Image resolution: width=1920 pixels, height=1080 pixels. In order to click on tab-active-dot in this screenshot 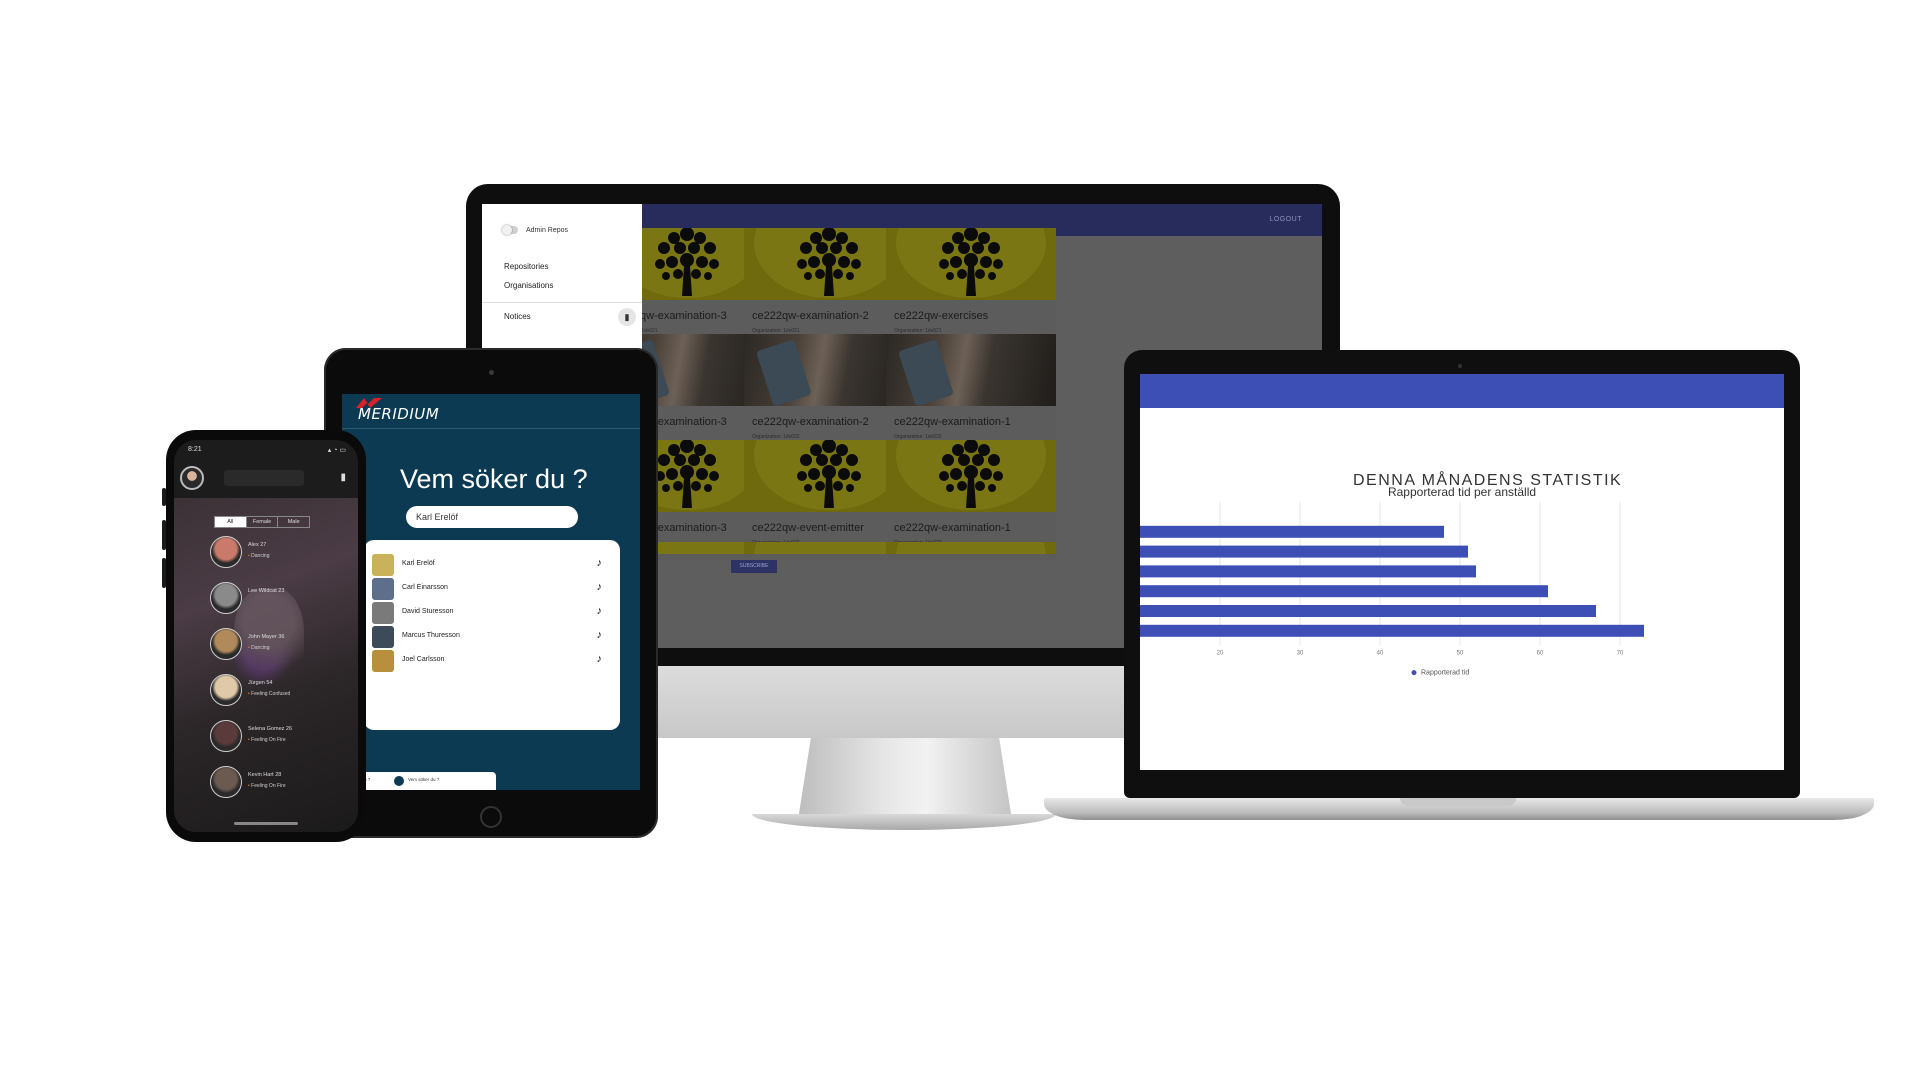, I will do `click(399, 781)`.